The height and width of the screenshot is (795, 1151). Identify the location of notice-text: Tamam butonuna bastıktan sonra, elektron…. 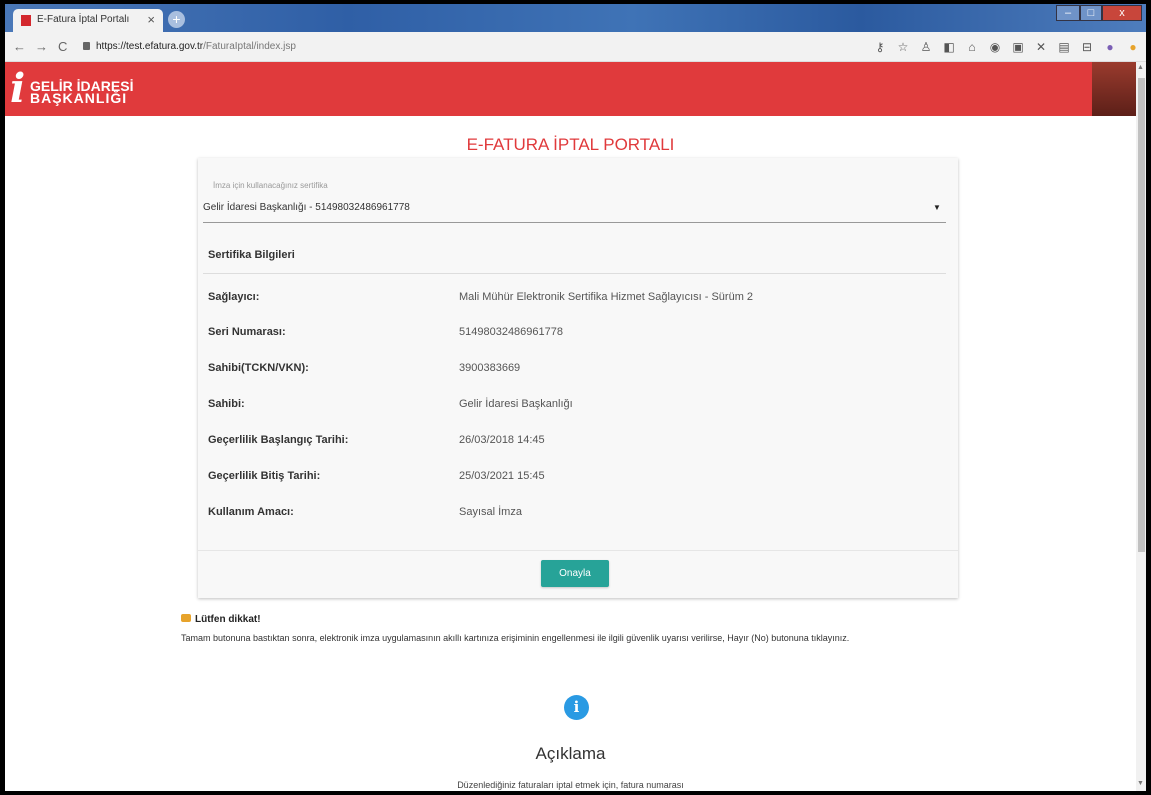
(515, 638).